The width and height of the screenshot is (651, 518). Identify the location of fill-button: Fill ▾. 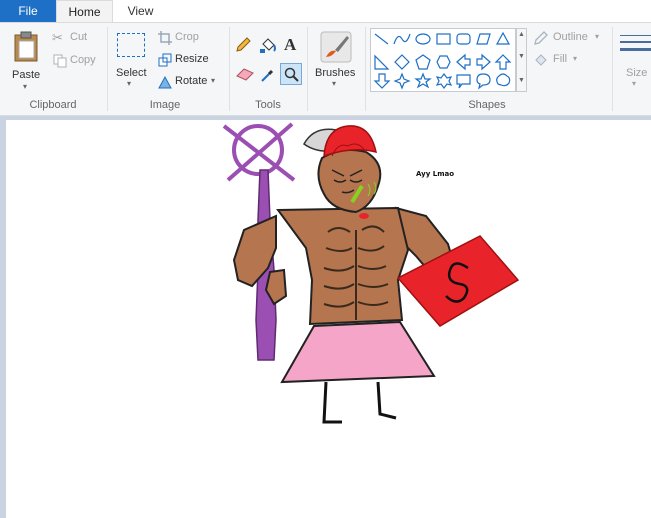
(561, 60).